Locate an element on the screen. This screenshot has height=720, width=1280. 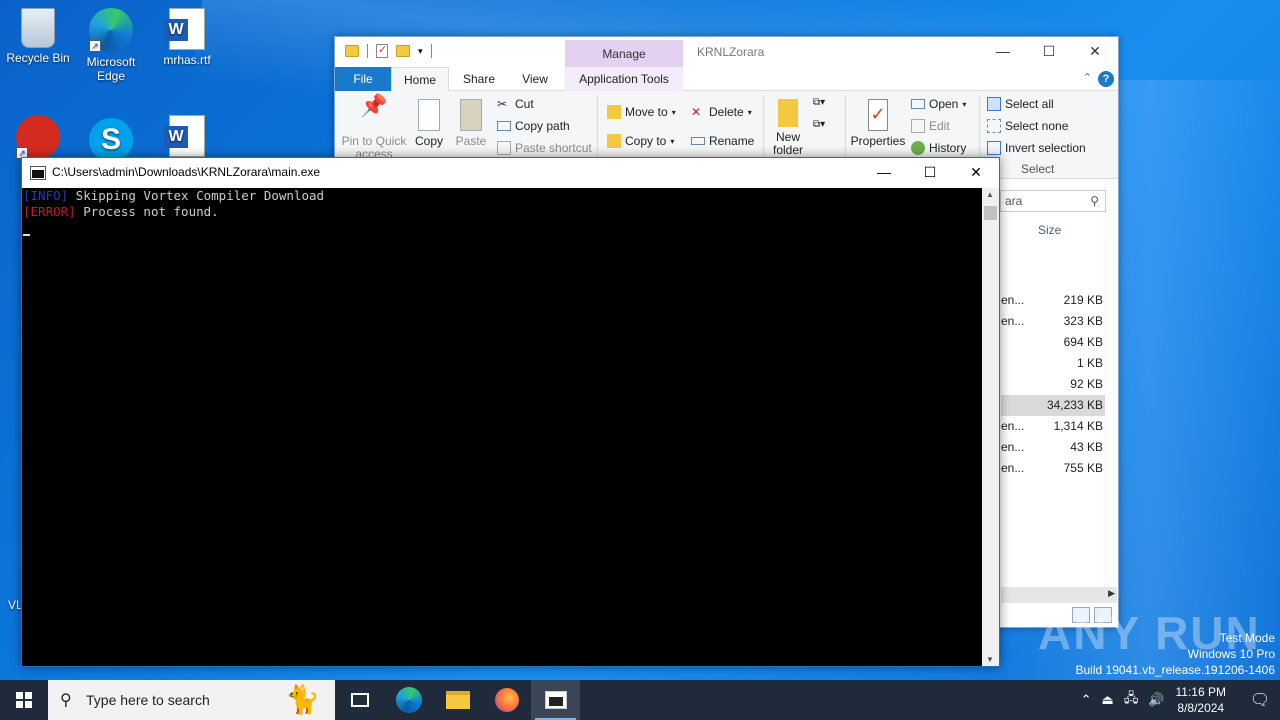
copy-path-button: Copy path is located at coordinates (533, 126).